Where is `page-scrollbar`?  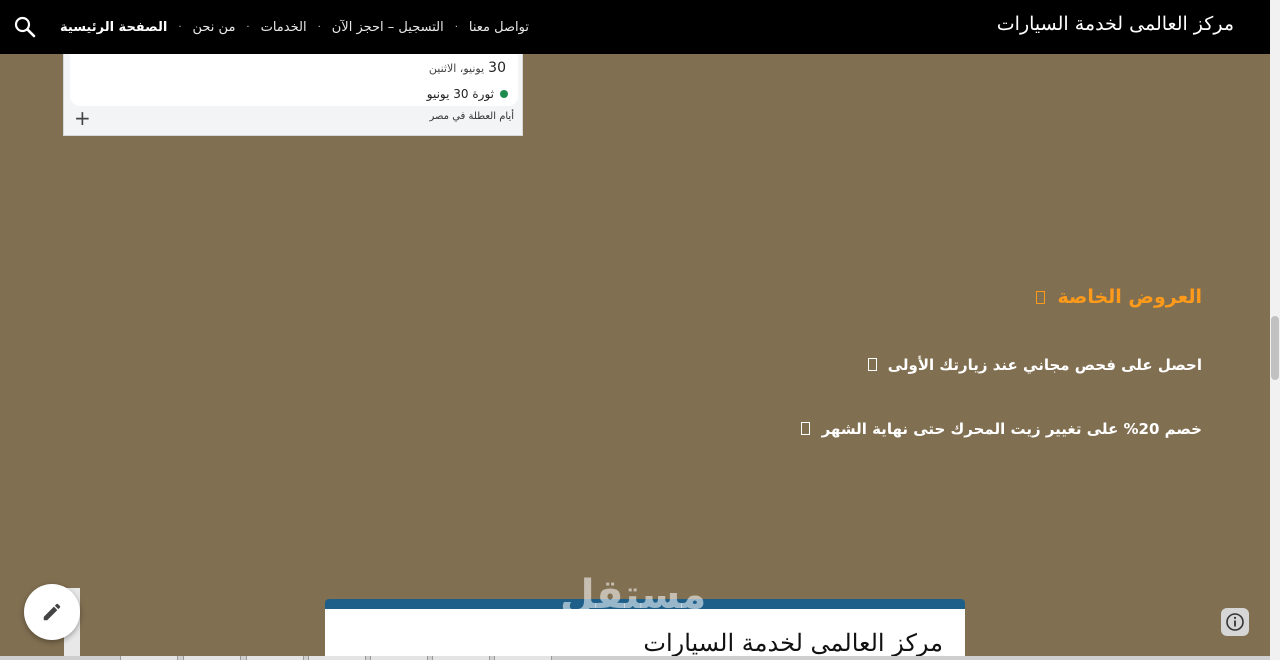 page-scrollbar is located at coordinates (1275, 330).